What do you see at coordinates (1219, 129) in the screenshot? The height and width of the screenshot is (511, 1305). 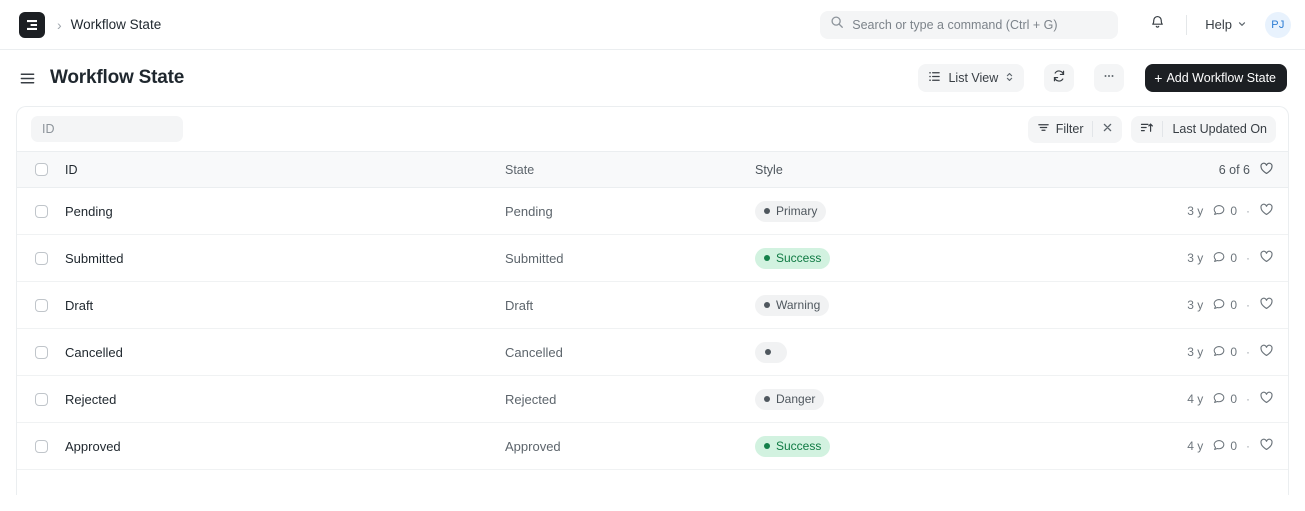 I see `sort-field-button: Last Updated On` at bounding box center [1219, 129].